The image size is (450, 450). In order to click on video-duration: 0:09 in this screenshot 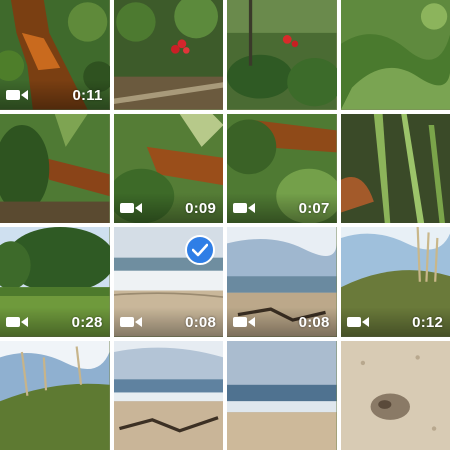, I will do `click(200, 208)`.